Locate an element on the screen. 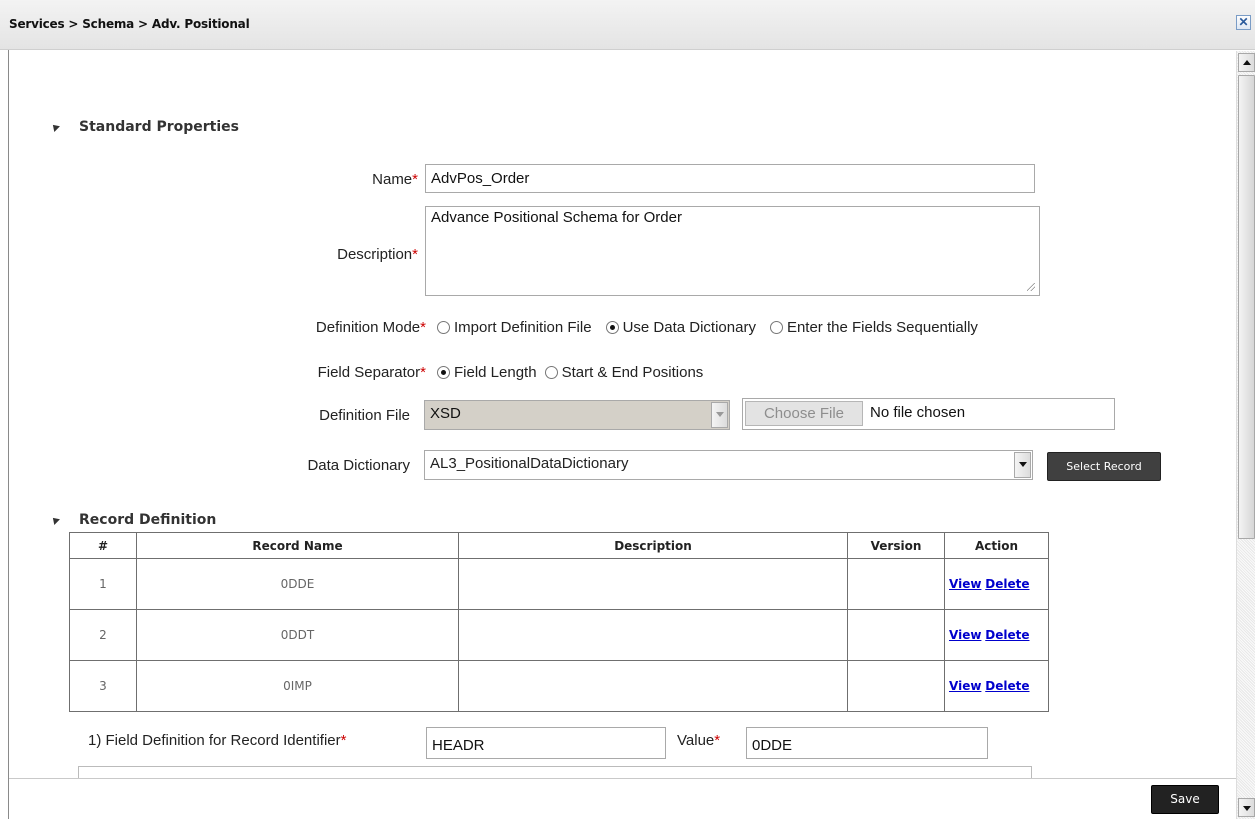 This screenshot has height=819, width=1255. radio-start-end-positions: Start & End Positions is located at coordinates (623, 372).